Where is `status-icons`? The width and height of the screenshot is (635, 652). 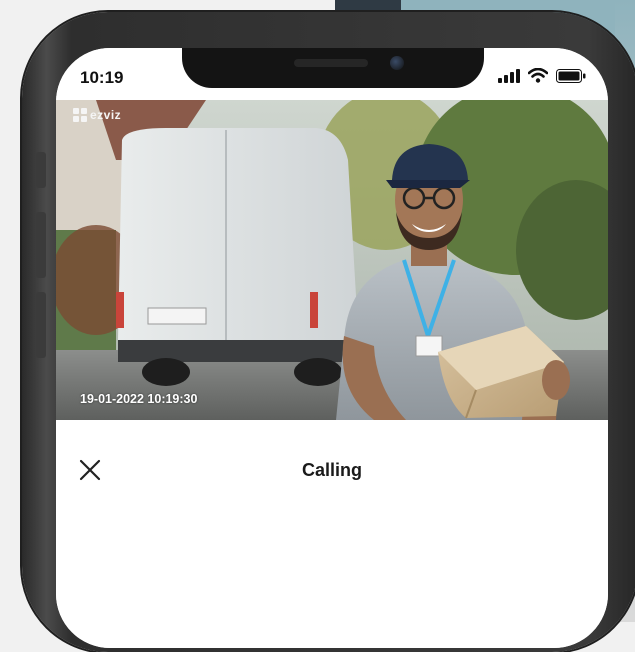 status-icons is located at coordinates (542, 75).